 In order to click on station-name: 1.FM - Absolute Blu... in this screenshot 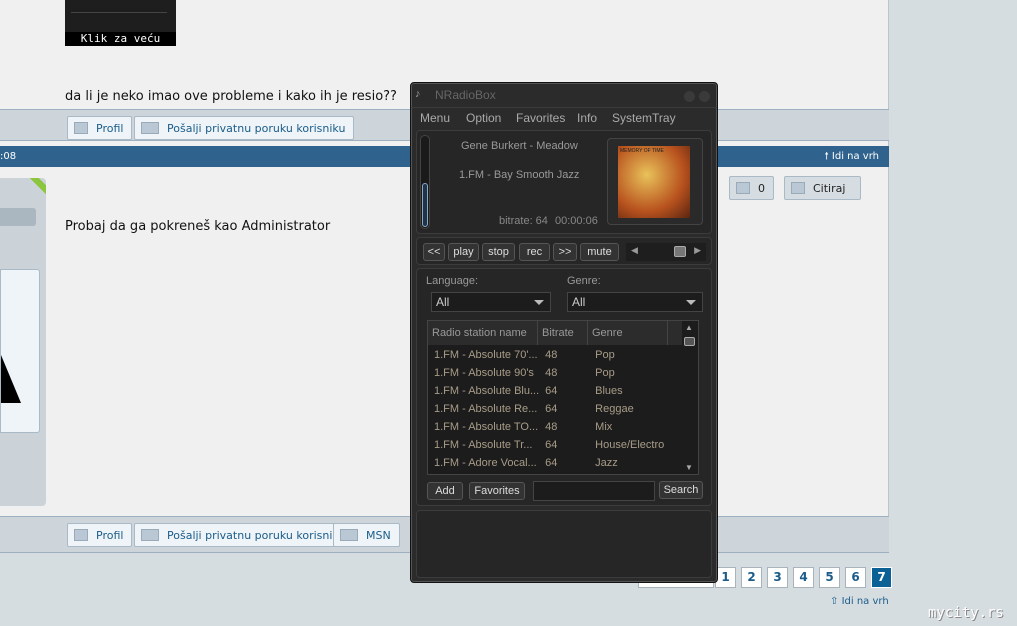, I will do `click(487, 391)`.